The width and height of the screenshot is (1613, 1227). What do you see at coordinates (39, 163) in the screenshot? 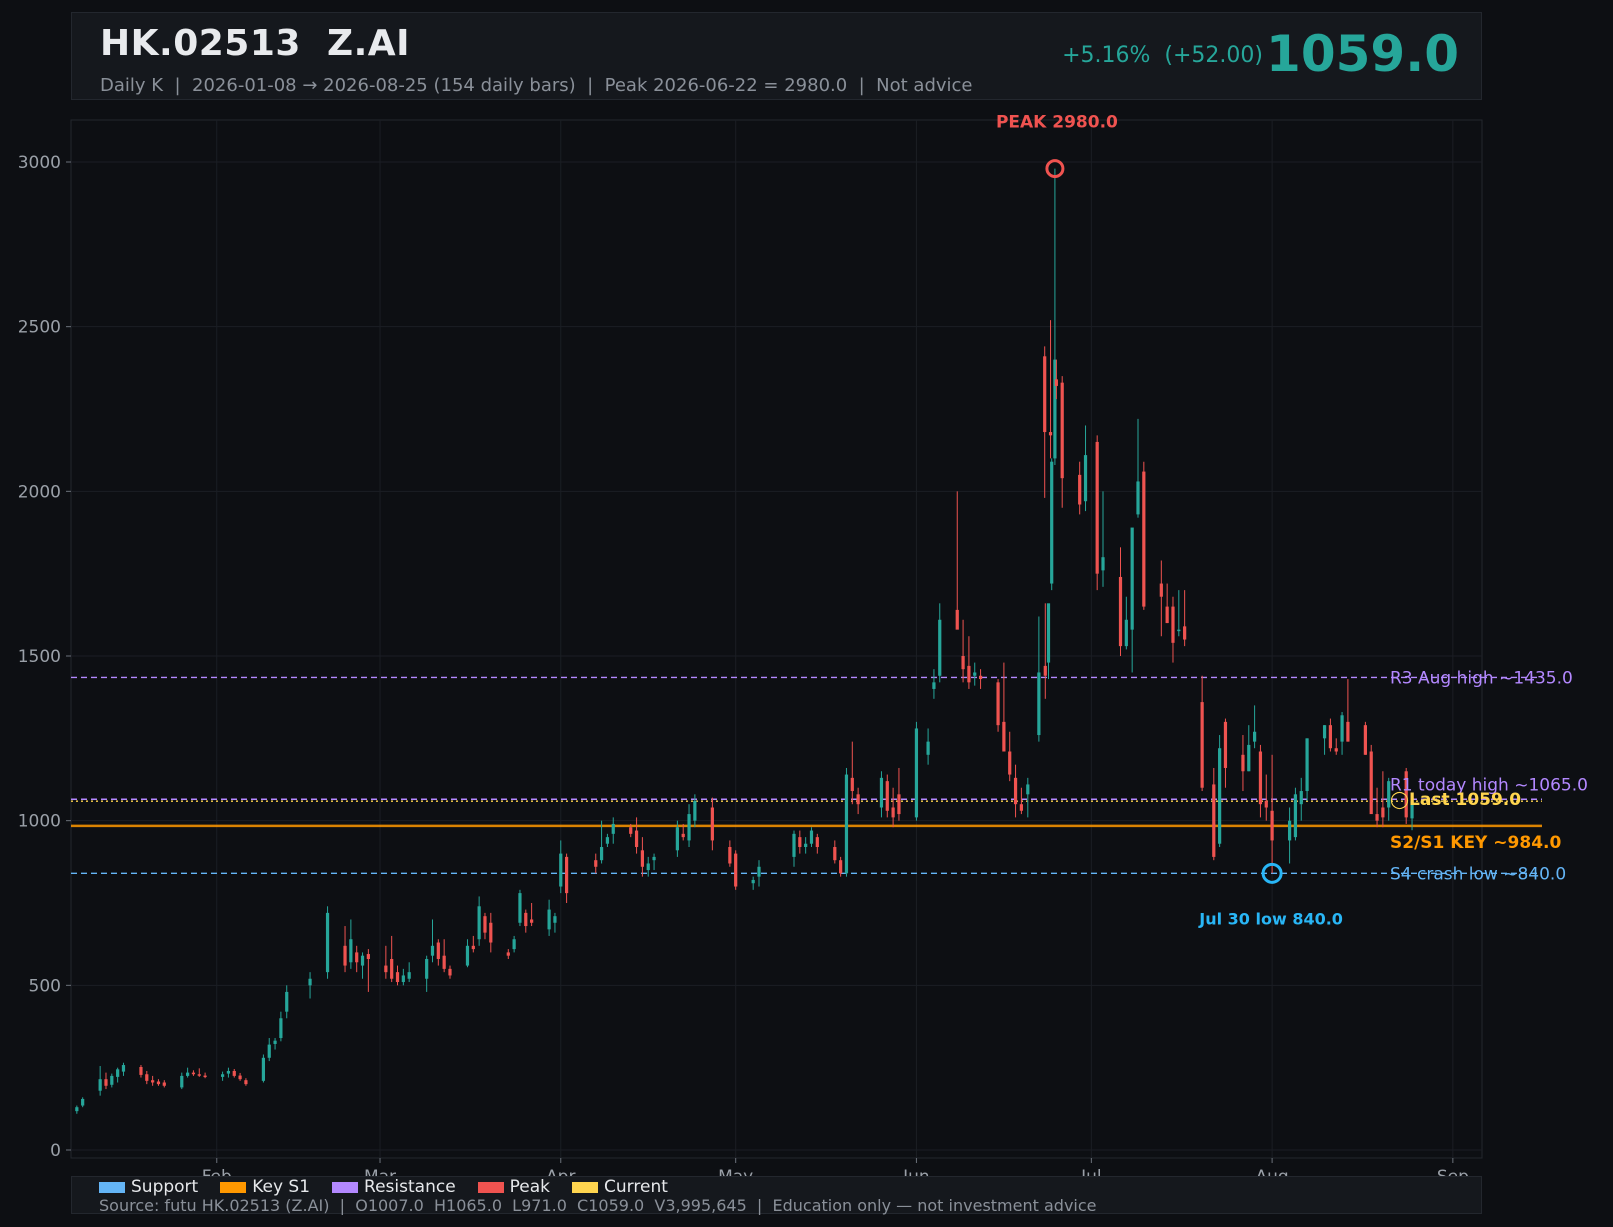
I see `y-tick-label: 3000` at bounding box center [39, 163].